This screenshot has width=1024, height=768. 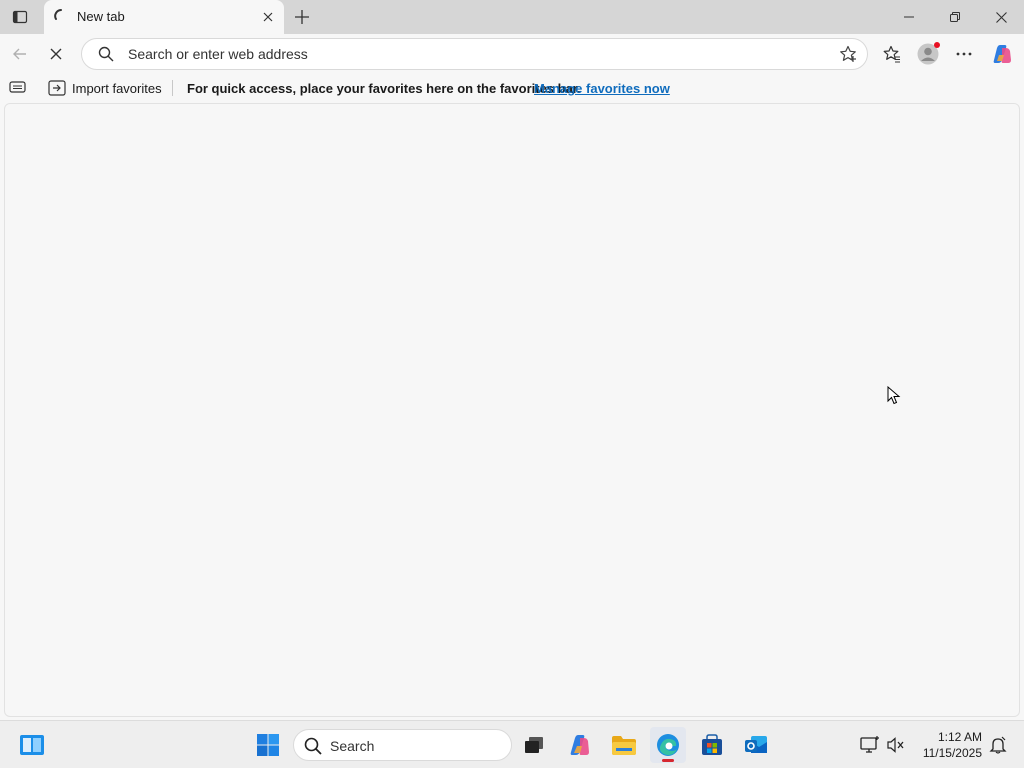 I want to click on restore-icon, so click(x=955, y=17).